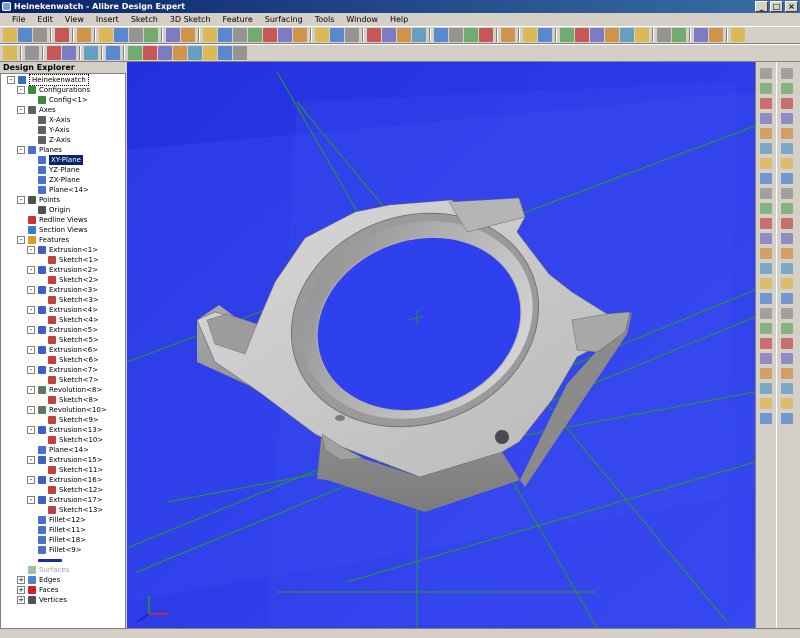  Describe the element at coordinates (52, 220) in the screenshot. I see `tree-item: Redline Views` at that location.